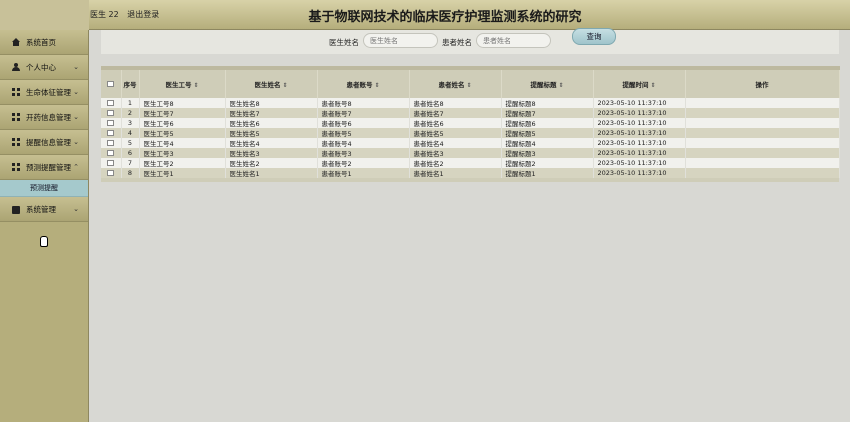 The width and height of the screenshot is (850, 422). I want to click on reminder-title-cell: 提醒标题7, so click(547, 113).